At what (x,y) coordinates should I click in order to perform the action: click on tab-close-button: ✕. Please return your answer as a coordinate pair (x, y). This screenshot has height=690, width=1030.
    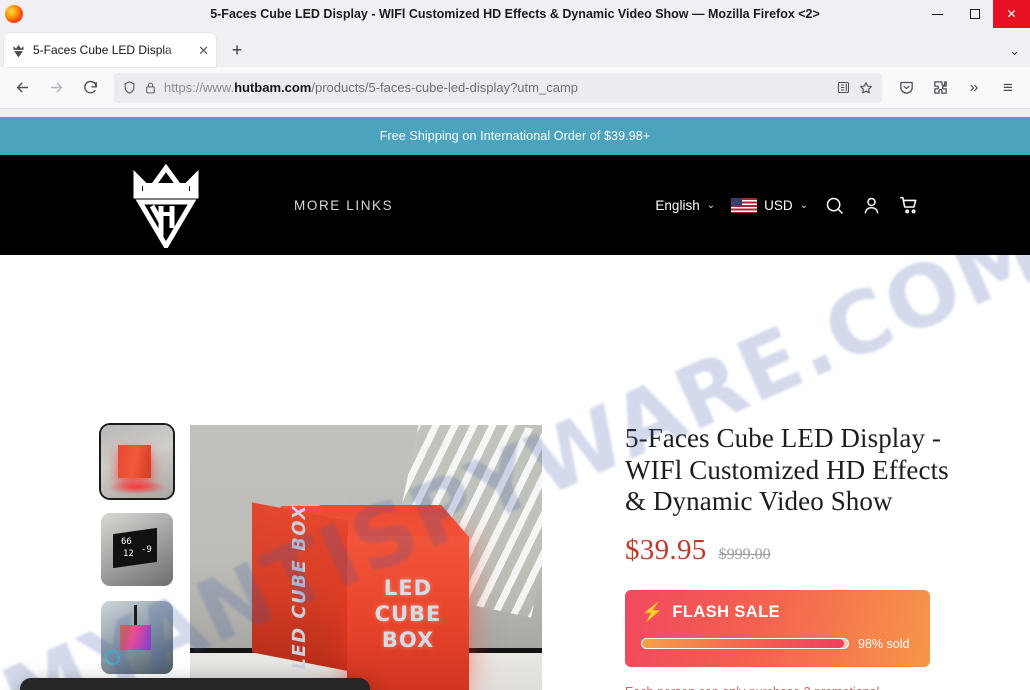
    Looking at the image, I should click on (203, 50).